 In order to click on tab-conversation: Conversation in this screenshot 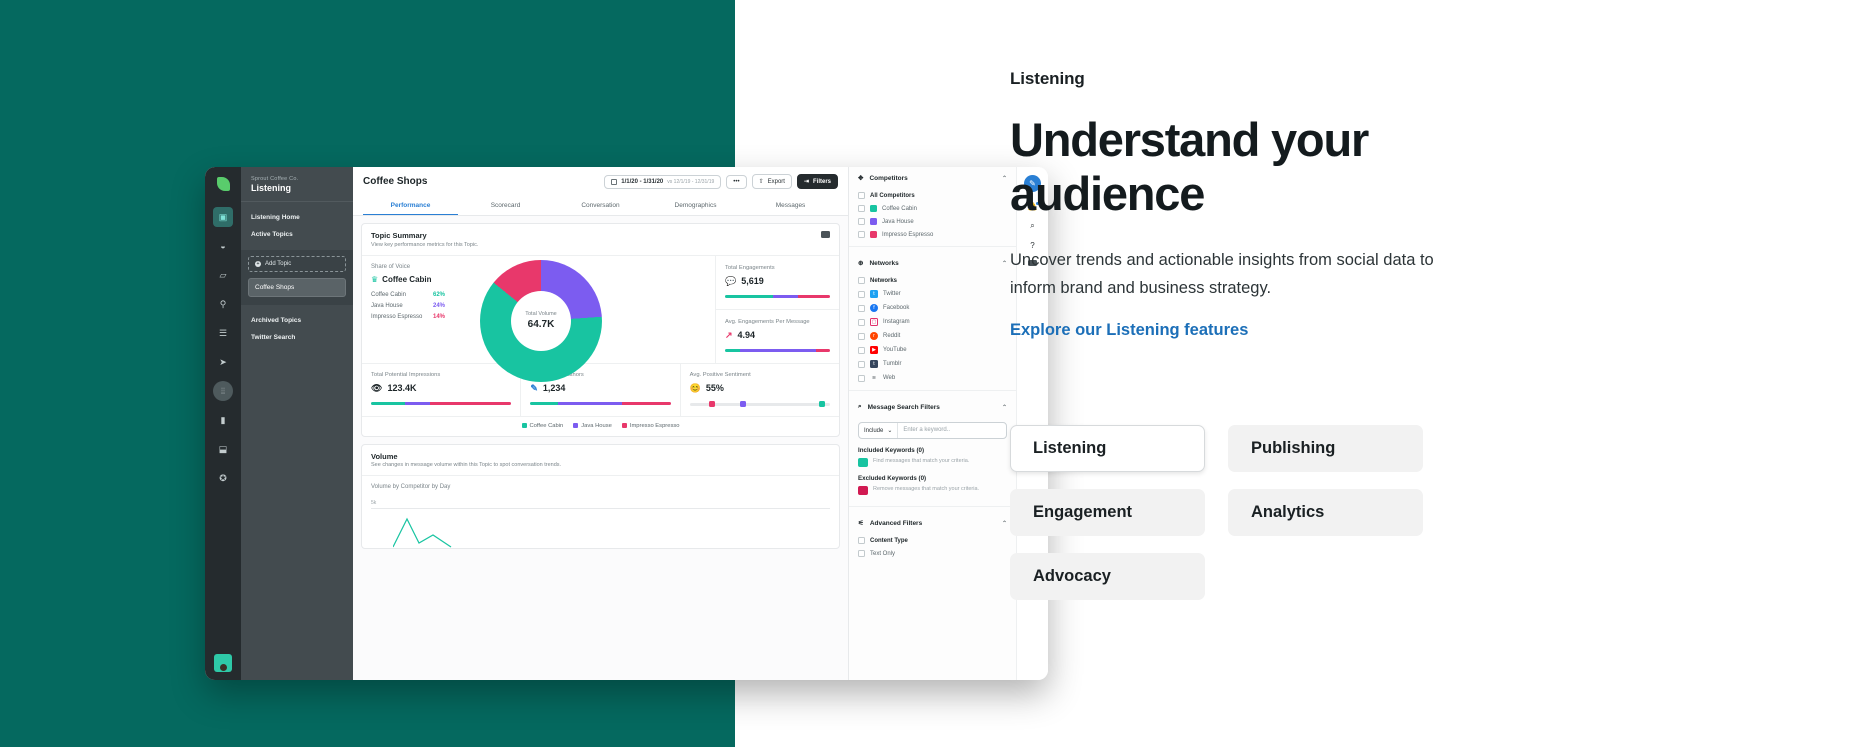, I will do `click(600, 206)`.